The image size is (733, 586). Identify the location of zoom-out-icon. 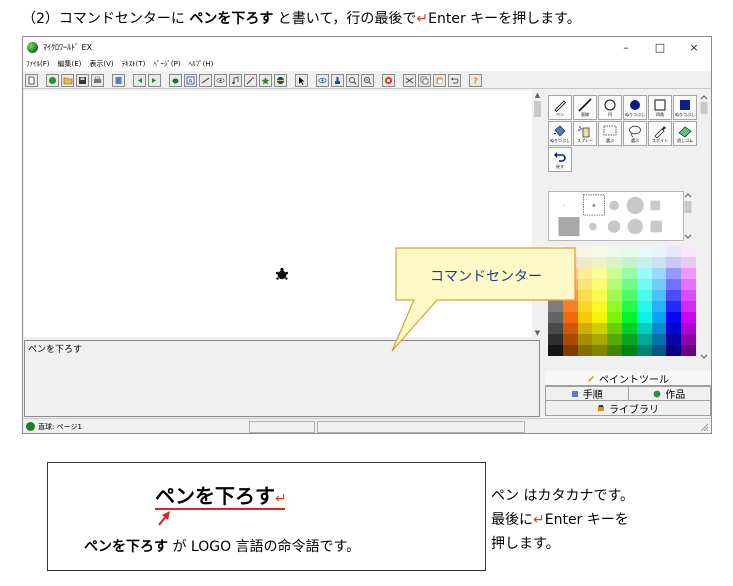
(367, 80).